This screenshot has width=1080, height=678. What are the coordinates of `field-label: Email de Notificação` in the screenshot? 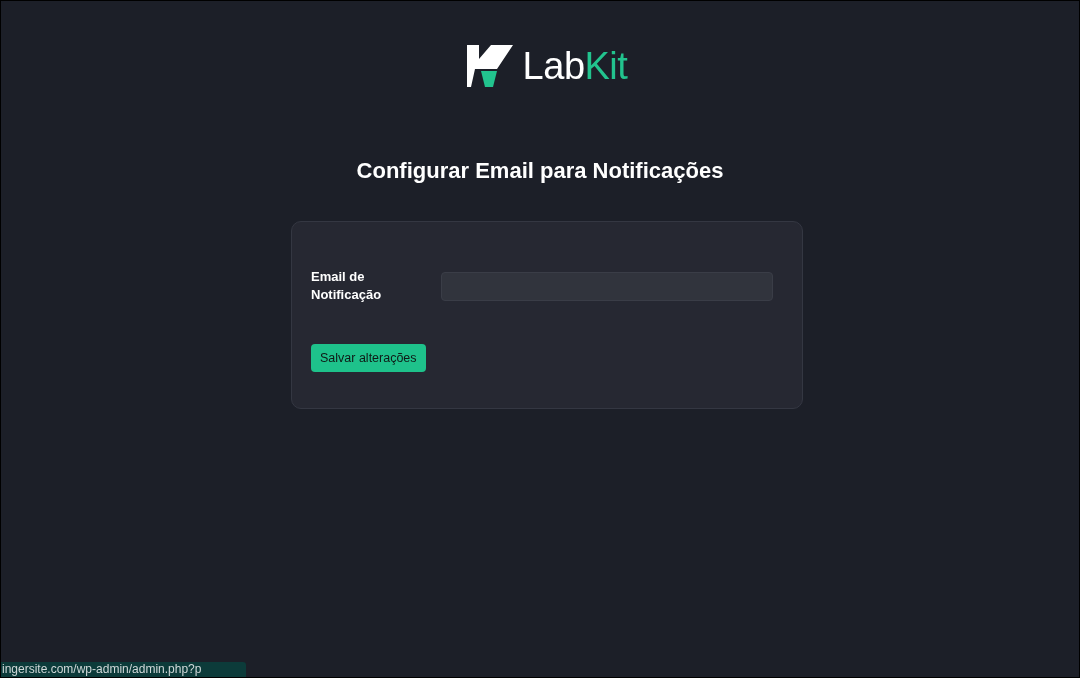 It's located at (347, 286).